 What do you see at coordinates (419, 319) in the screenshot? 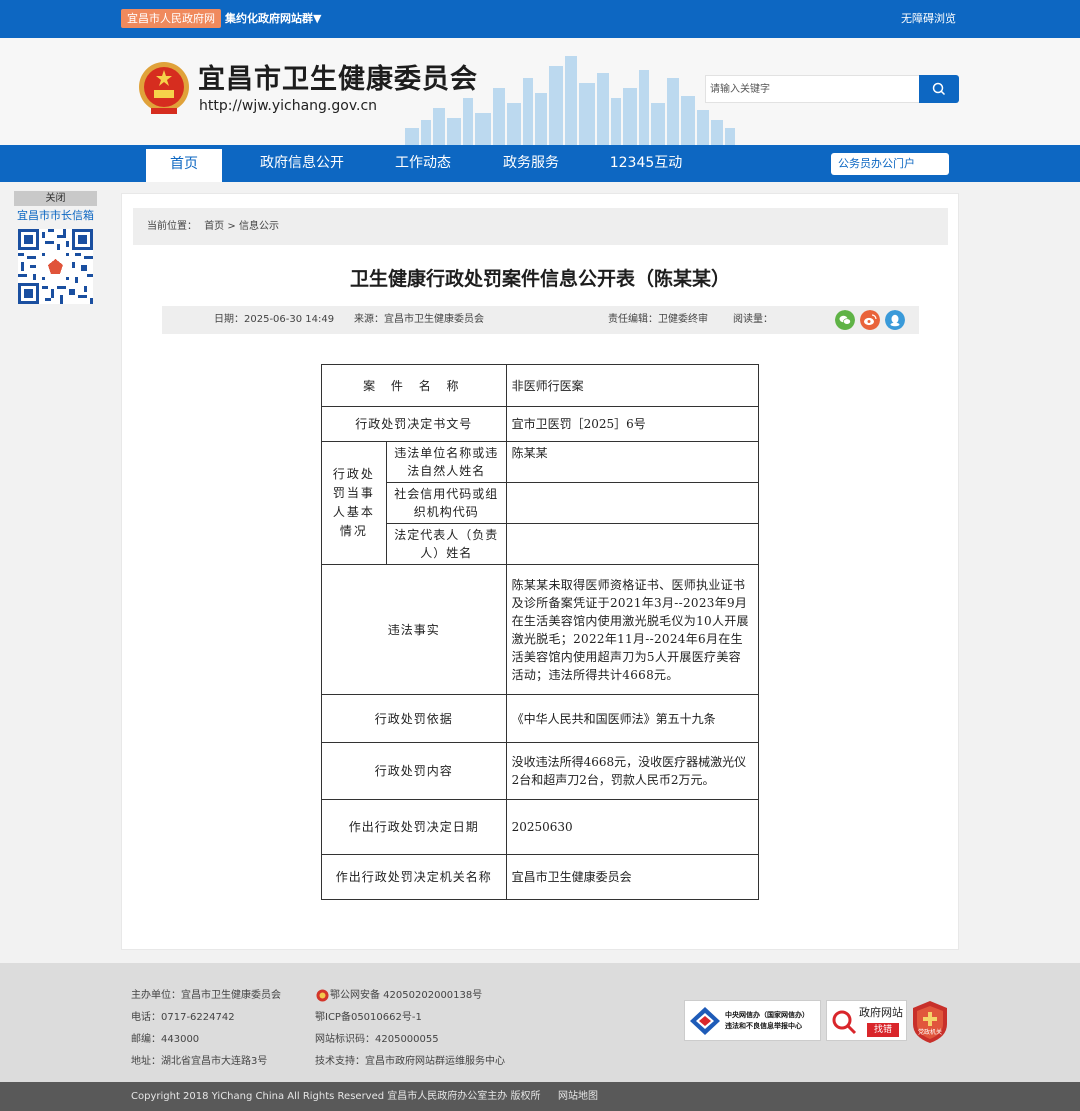
I see `article-source: 来源：宜昌市卫生健康委员会` at bounding box center [419, 319].